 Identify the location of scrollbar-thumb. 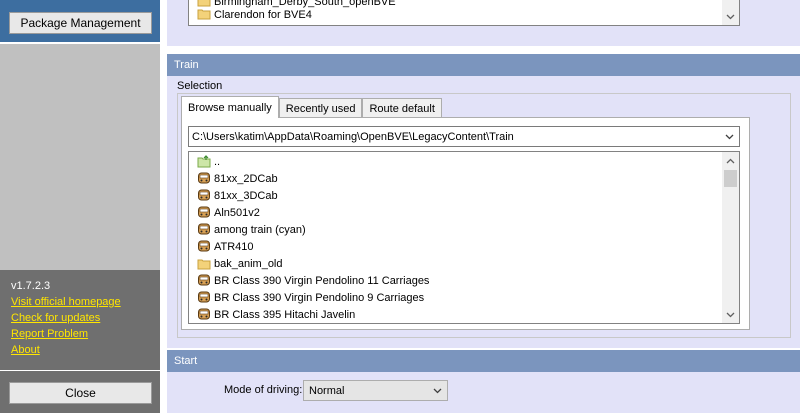
(730, 178).